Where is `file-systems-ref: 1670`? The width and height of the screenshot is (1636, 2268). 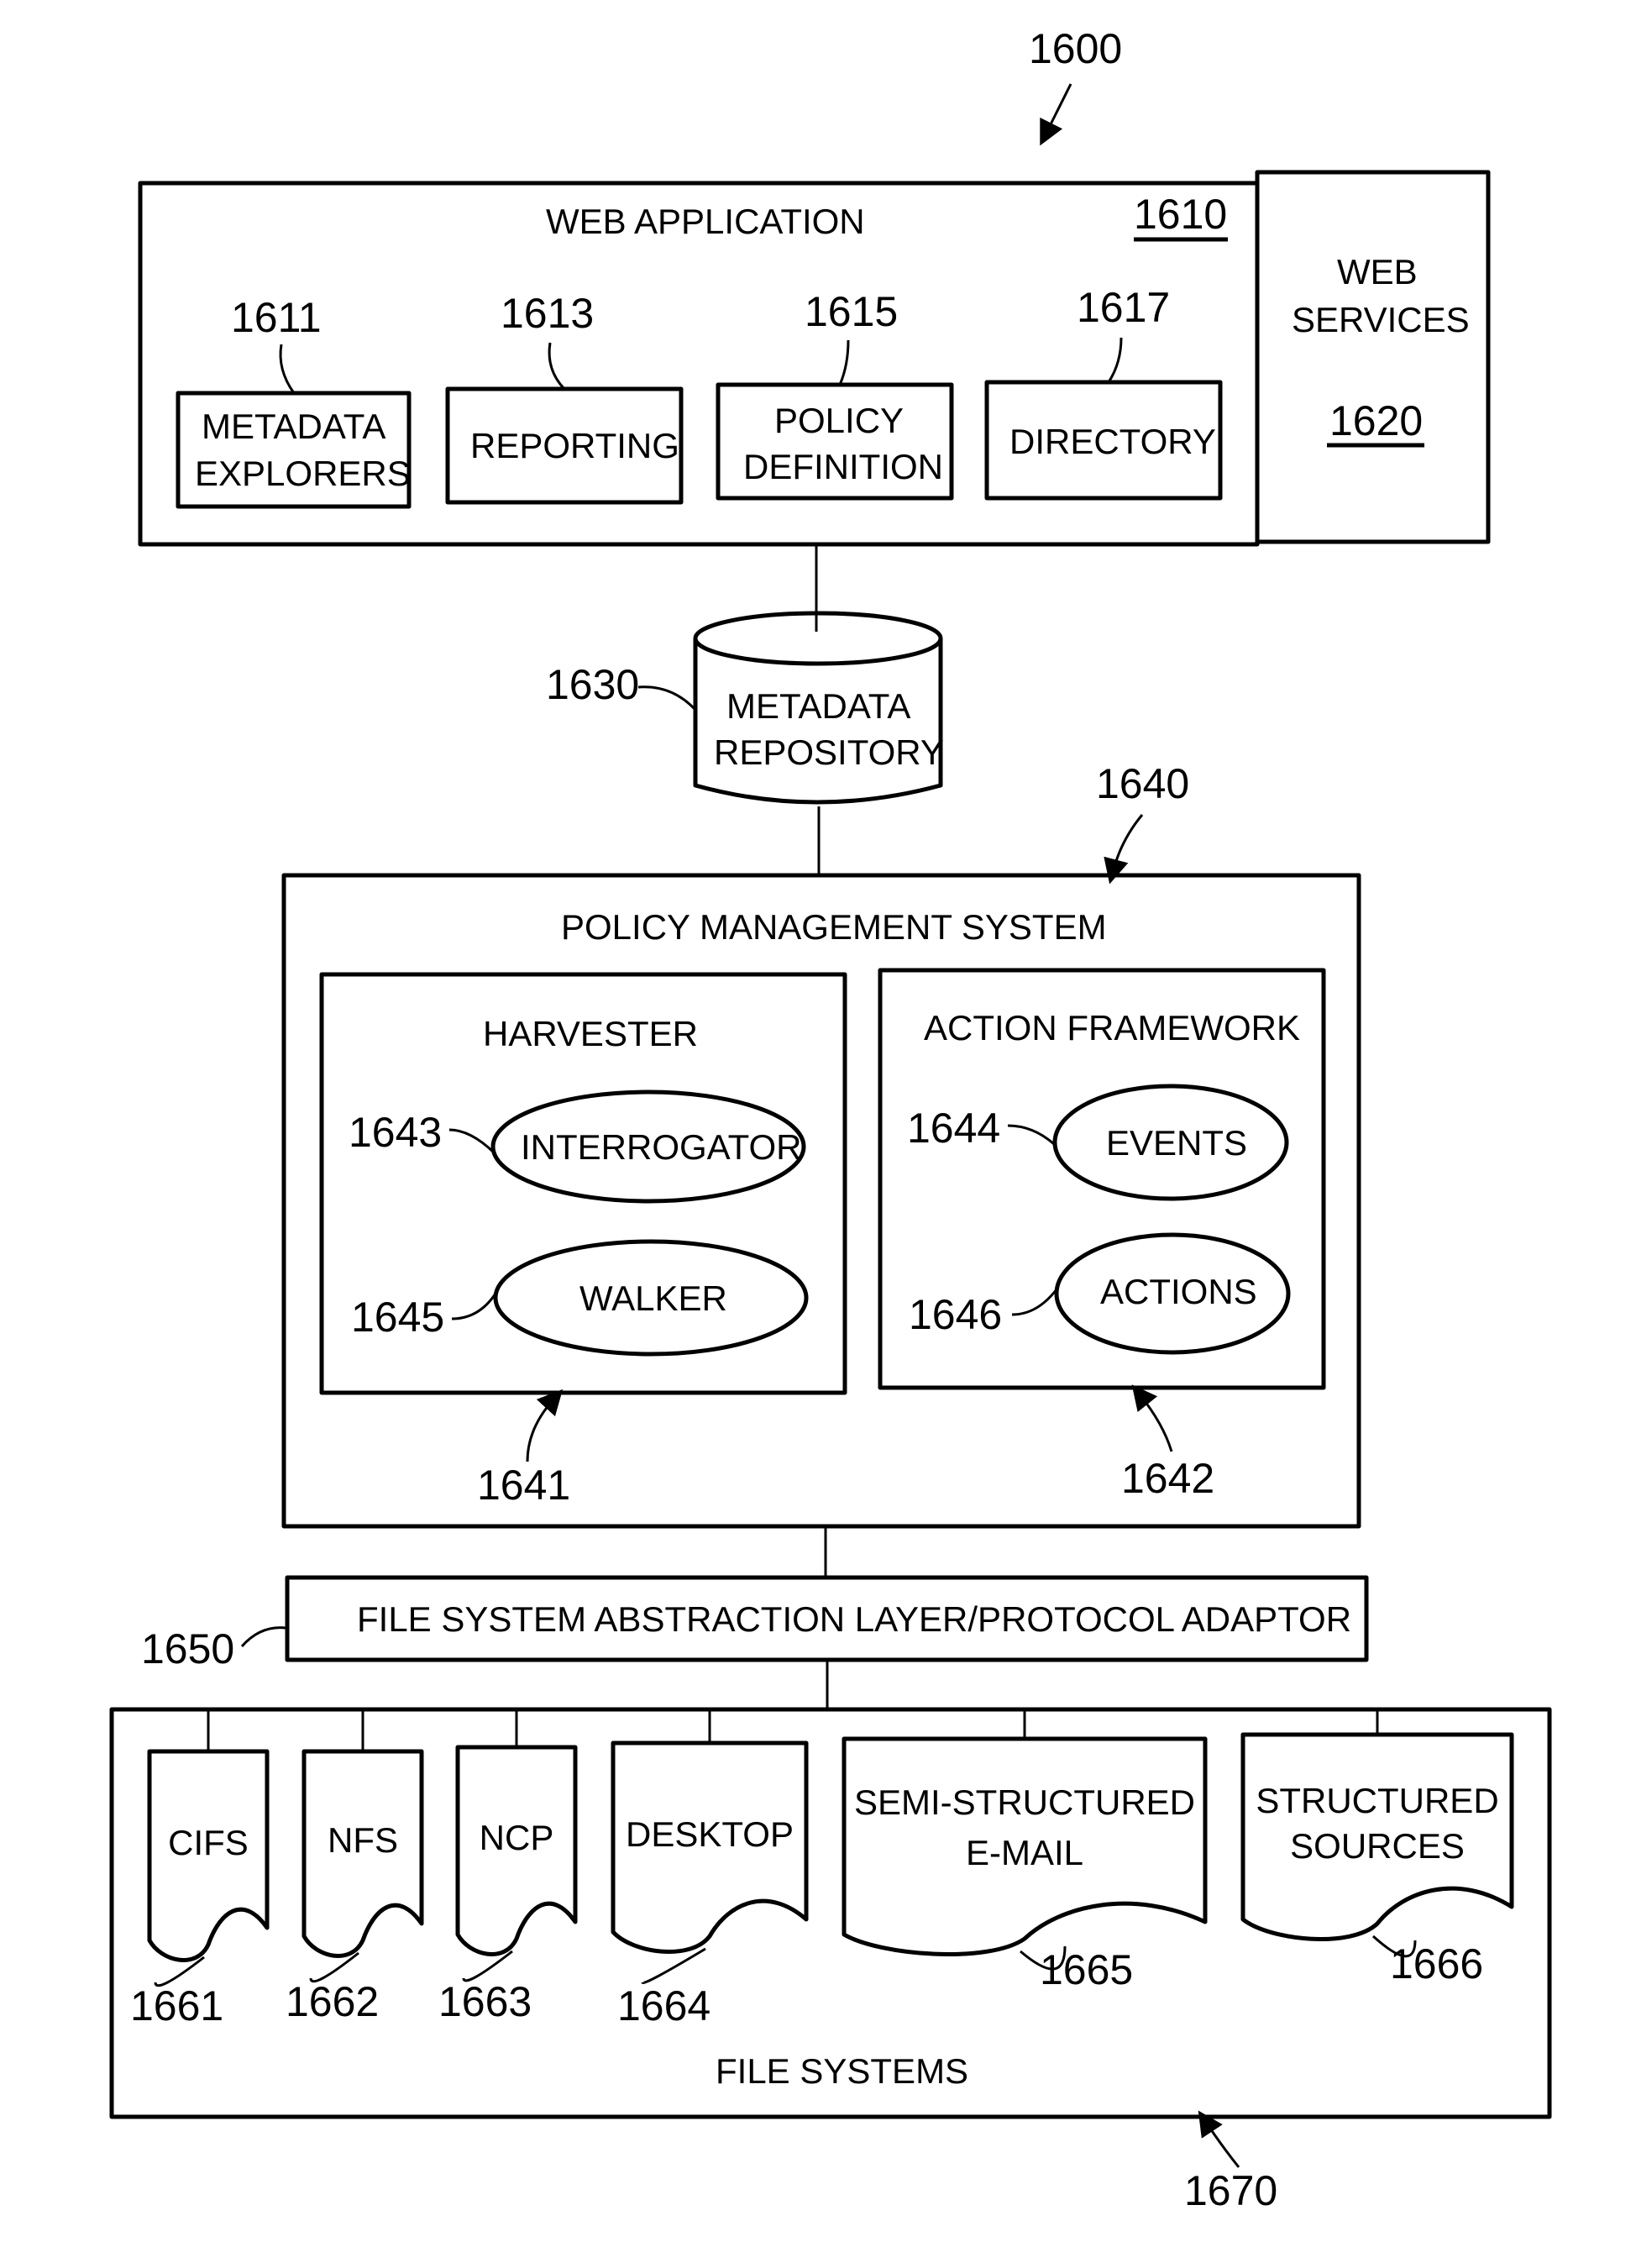 file-systems-ref: 1670 is located at coordinates (1230, 2190).